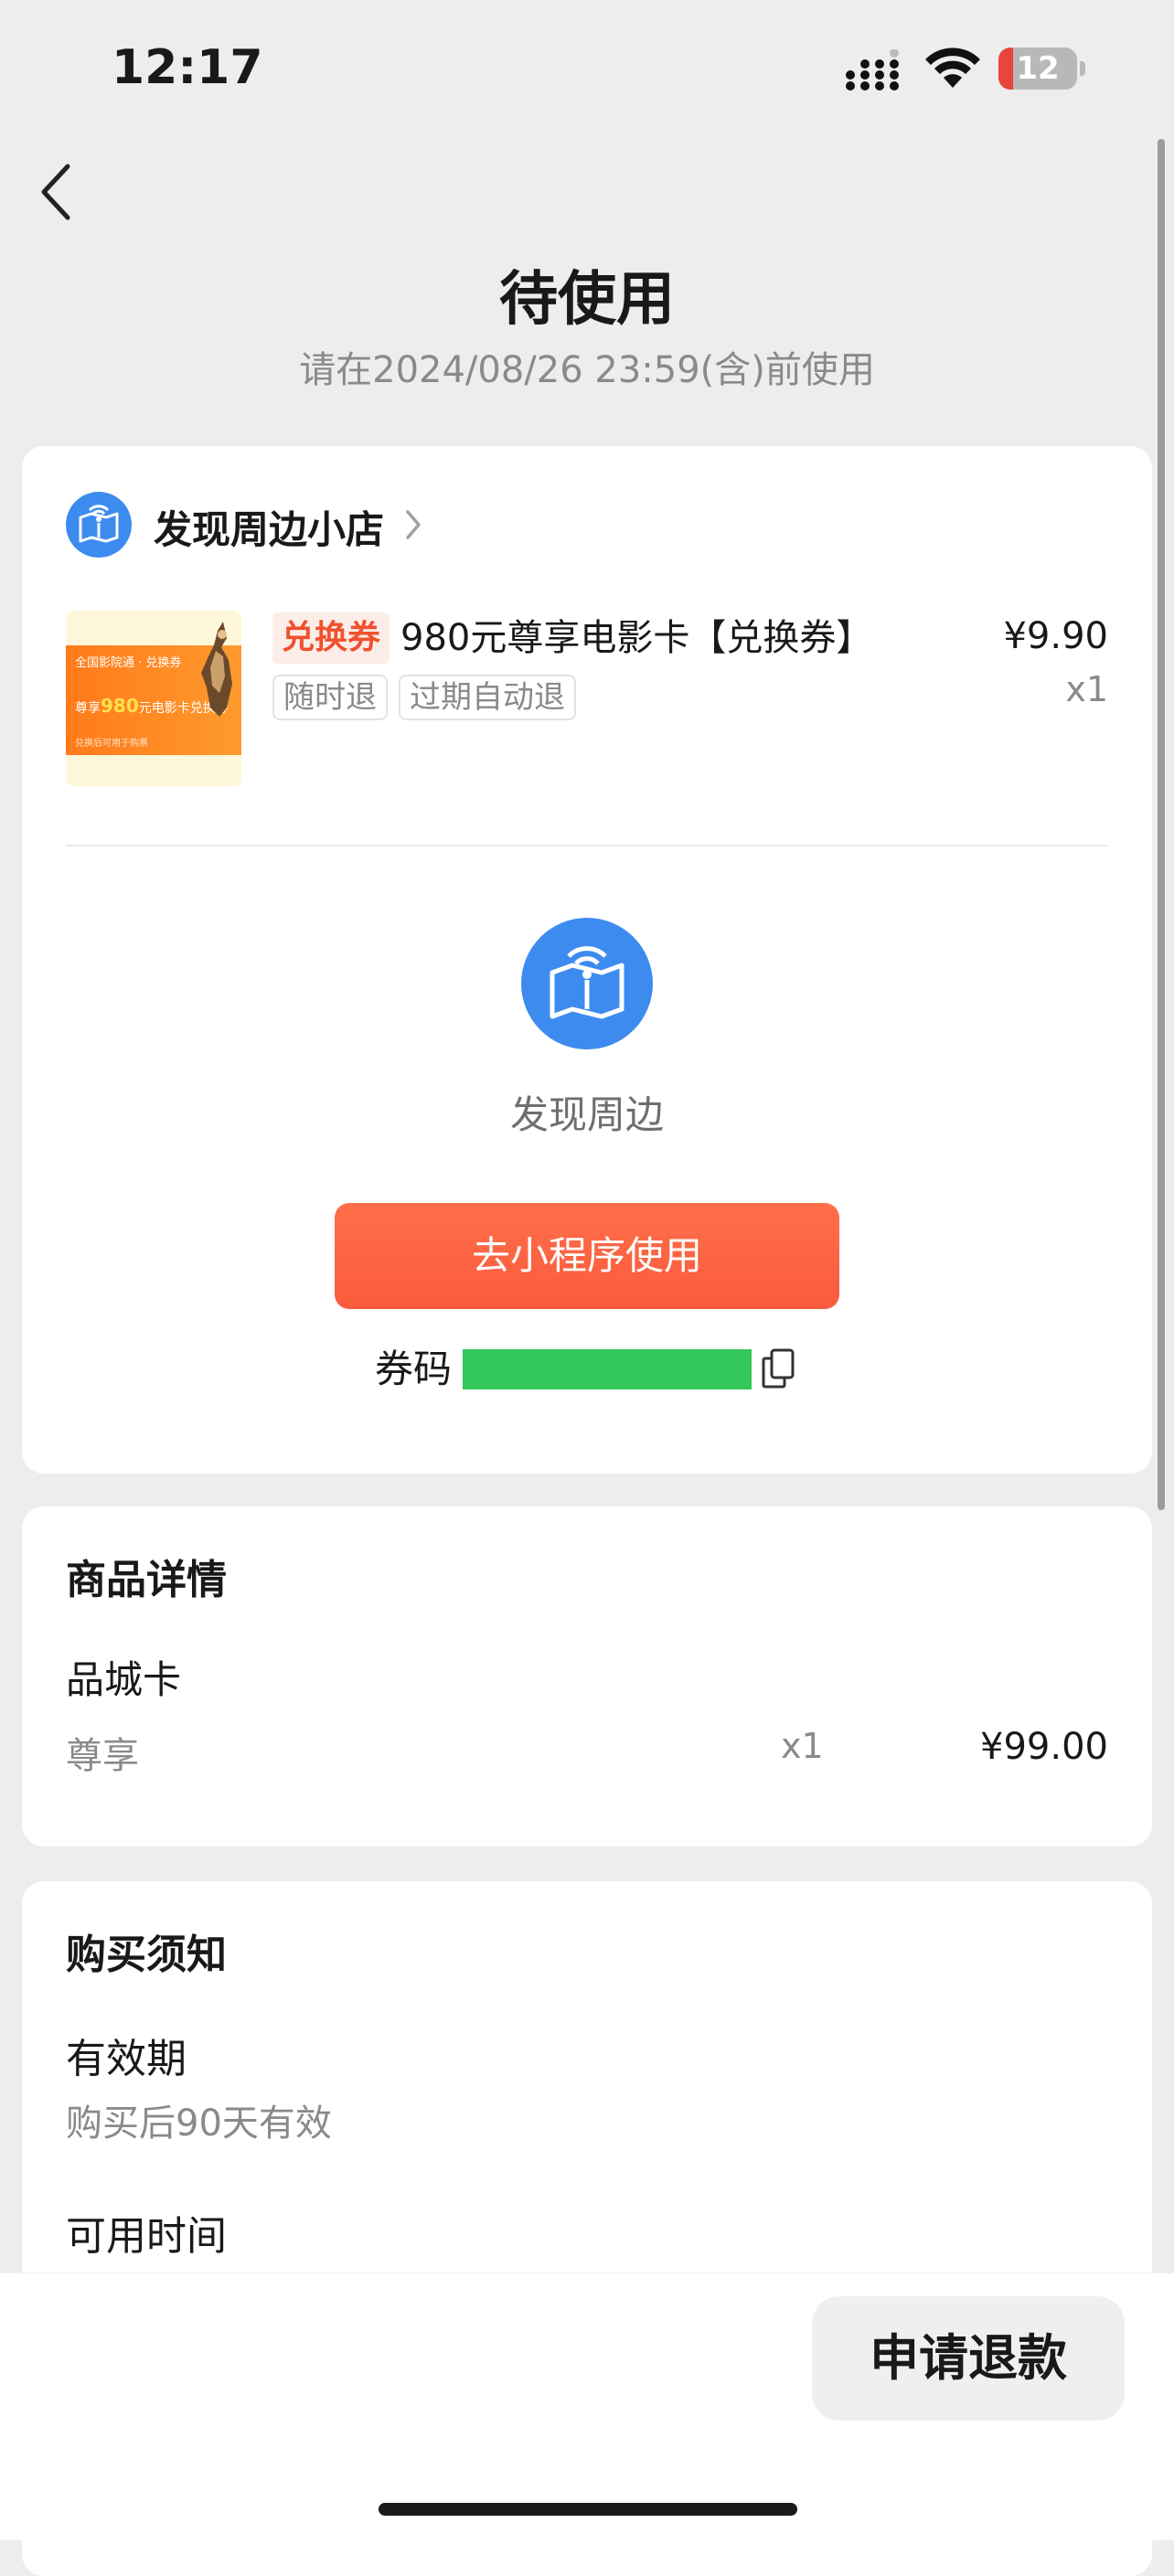  Describe the element at coordinates (153, 698) in the screenshot. I see `product-thumbnail: 全国影院通 · 兑换券 尊享980元电影卡兑换券 兑换后可用于购票` at that location.